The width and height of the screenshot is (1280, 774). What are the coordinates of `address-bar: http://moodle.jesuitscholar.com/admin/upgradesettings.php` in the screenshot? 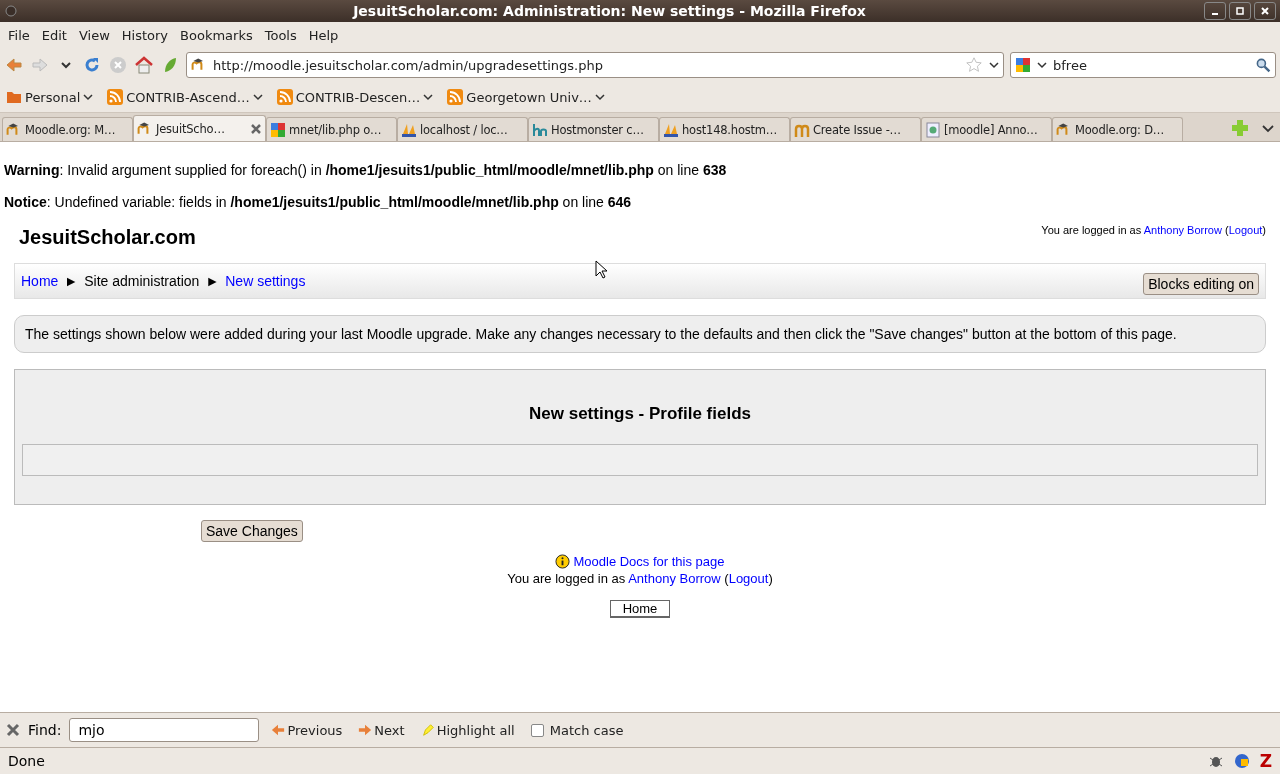 It's located at (595, 65).